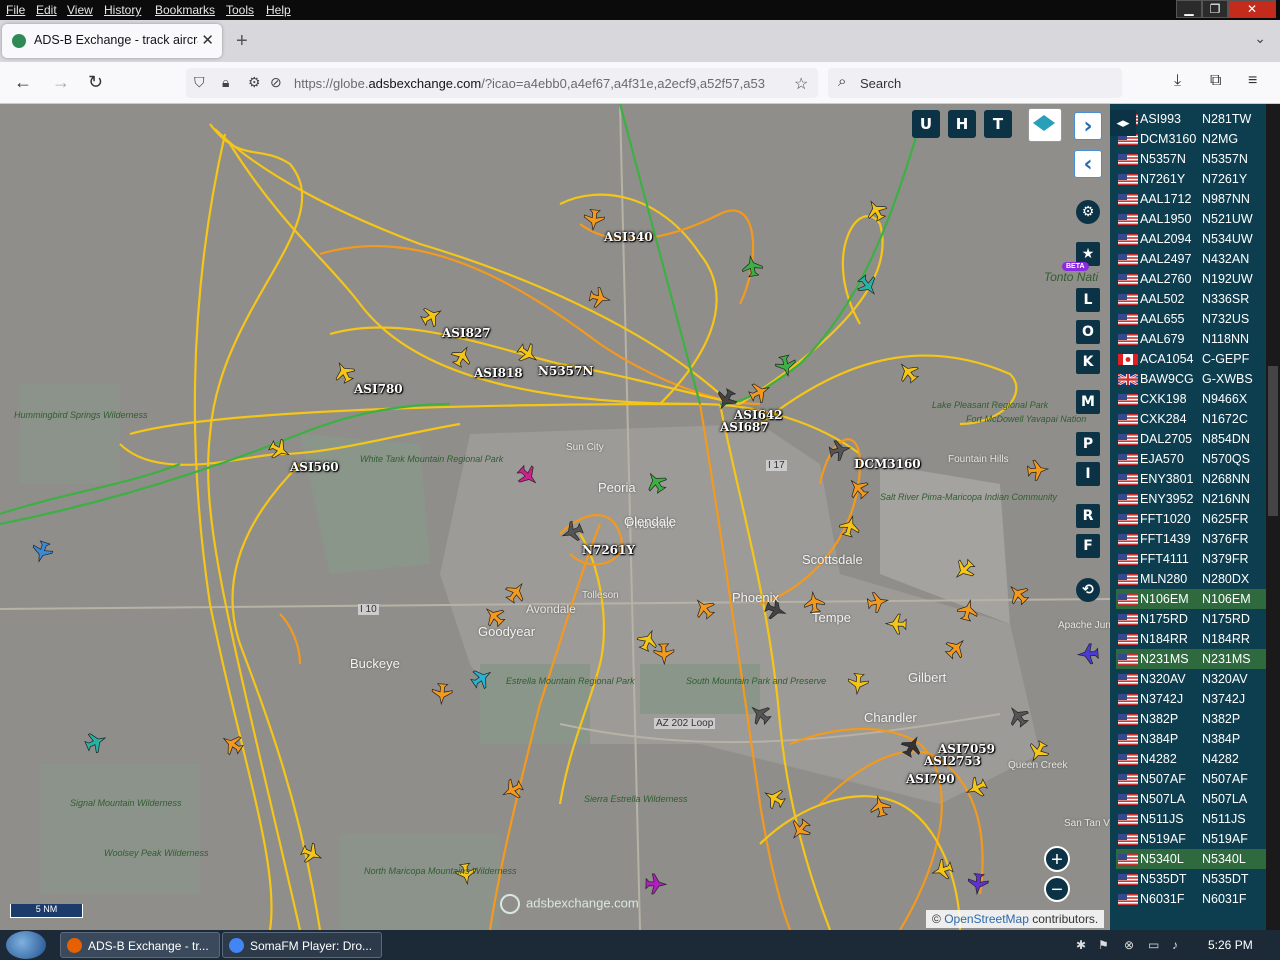  Describe the element at coordinates (1195, 439) in the screenshot. I see `aircraft-list-row: DAL2705 N854DN` at that location.